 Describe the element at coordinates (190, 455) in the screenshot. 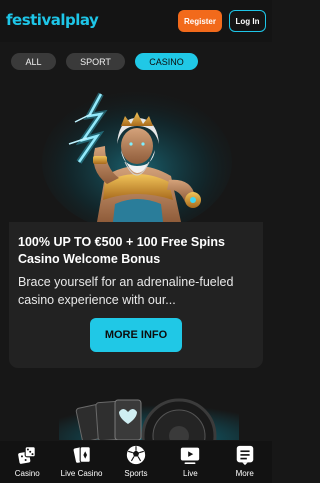

I see `play-video-icon` at that location.